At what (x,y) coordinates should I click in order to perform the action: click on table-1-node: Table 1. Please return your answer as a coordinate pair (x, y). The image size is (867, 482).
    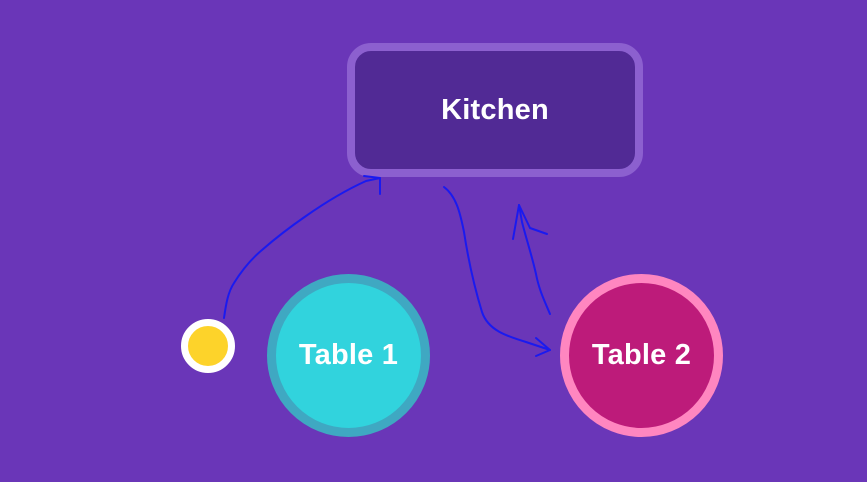
    Looking at the image, I should click on (348, 355).